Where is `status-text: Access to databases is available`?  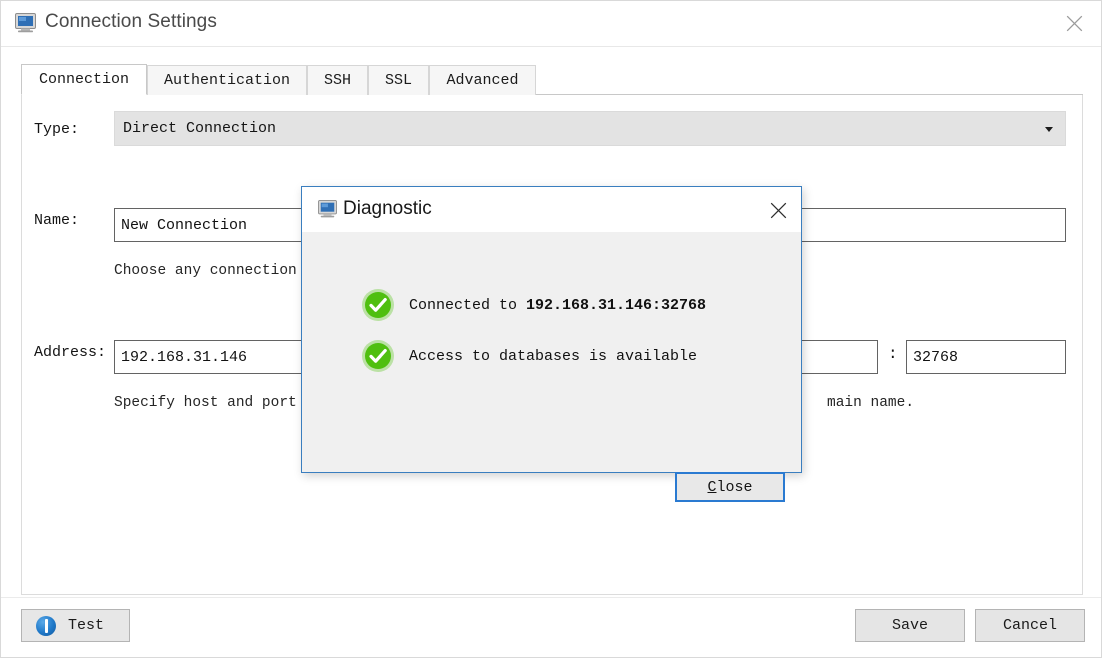
status-text: Access to databases is available is located at coordinates (553, 356).